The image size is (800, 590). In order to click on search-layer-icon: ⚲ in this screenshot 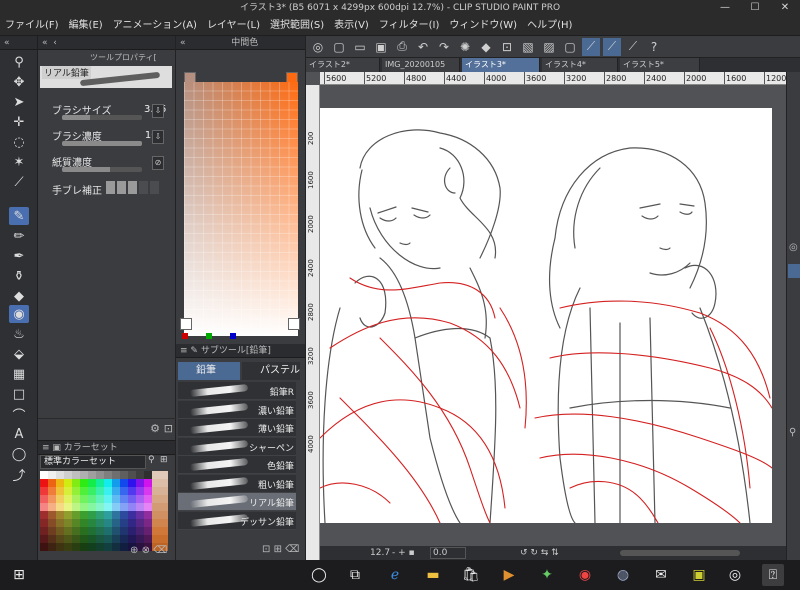, I will do `click(792, 432)`.